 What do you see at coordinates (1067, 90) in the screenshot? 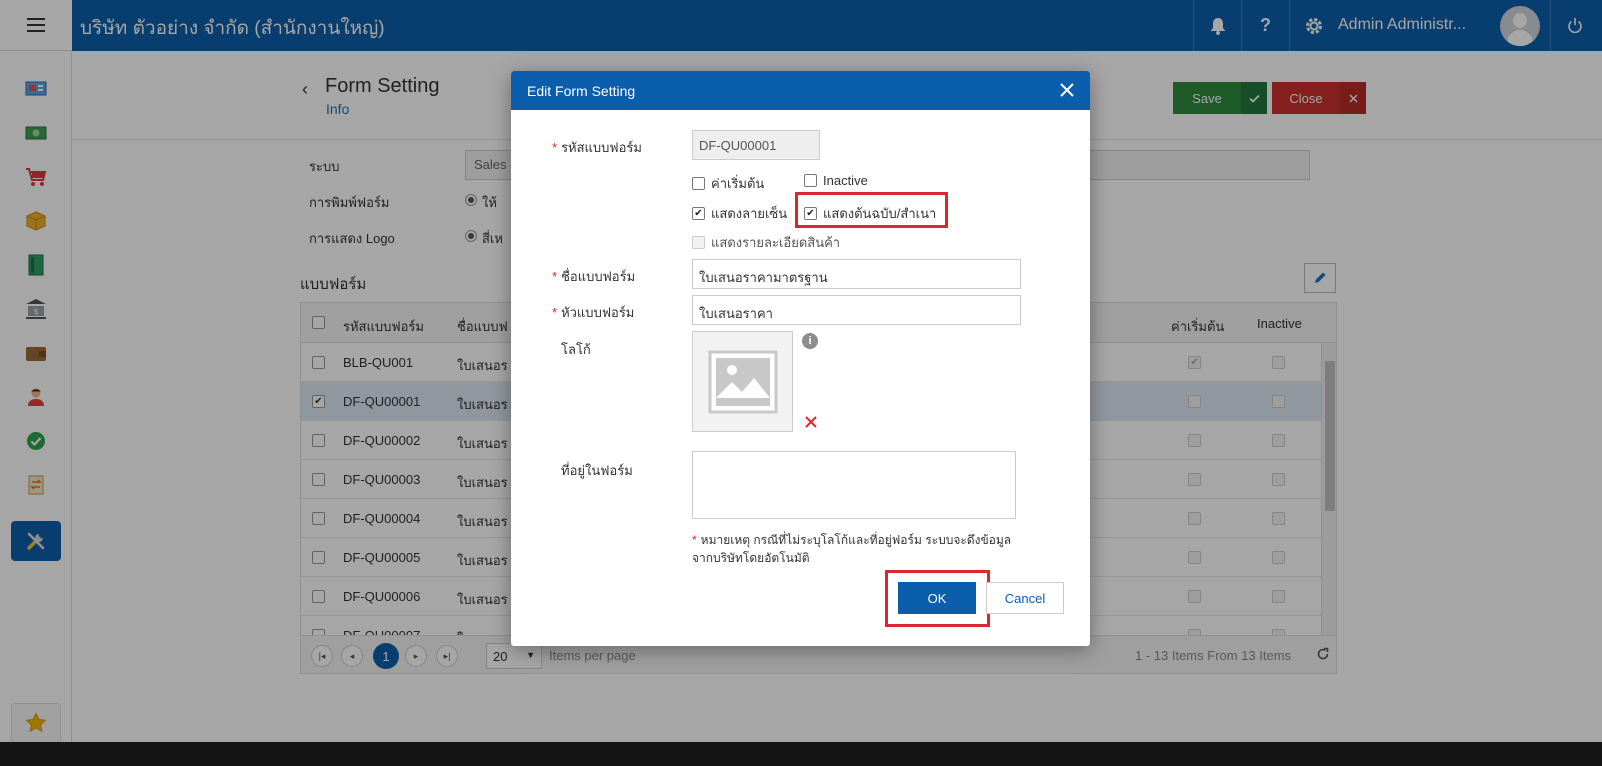
I see `close-icon` at bounding box center [1067, 90].